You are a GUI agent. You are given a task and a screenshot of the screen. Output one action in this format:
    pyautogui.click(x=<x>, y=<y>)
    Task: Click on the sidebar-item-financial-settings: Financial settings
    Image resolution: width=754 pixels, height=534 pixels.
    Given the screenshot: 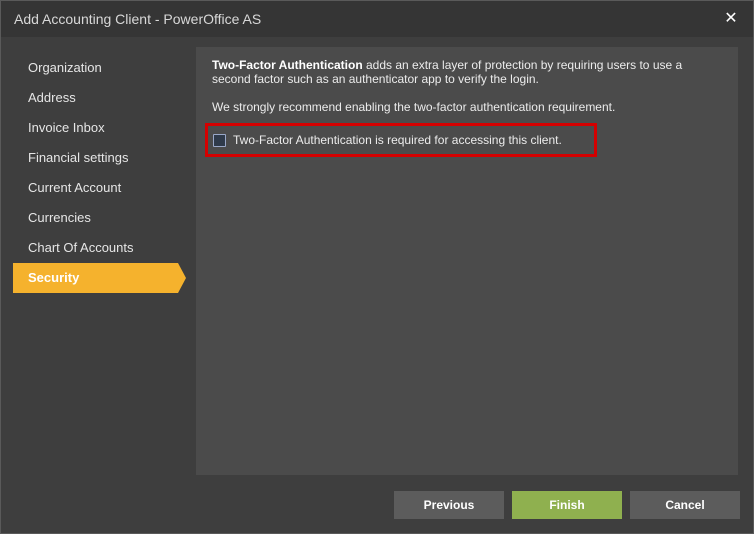 What is the action you would take?
    pyautogui.click(x=99, y=158)
    